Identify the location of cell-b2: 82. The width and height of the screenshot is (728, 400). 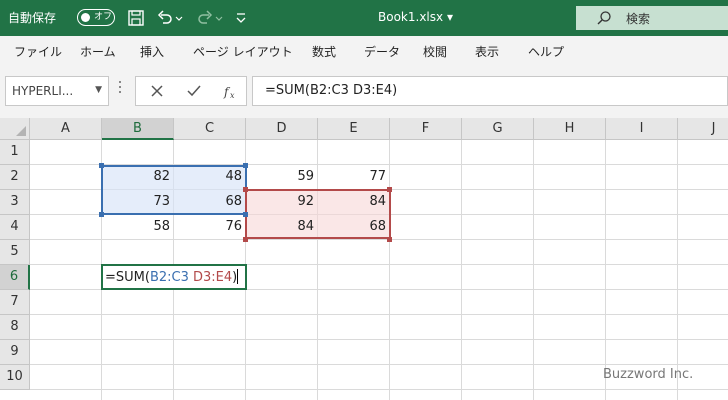
(138, 177).